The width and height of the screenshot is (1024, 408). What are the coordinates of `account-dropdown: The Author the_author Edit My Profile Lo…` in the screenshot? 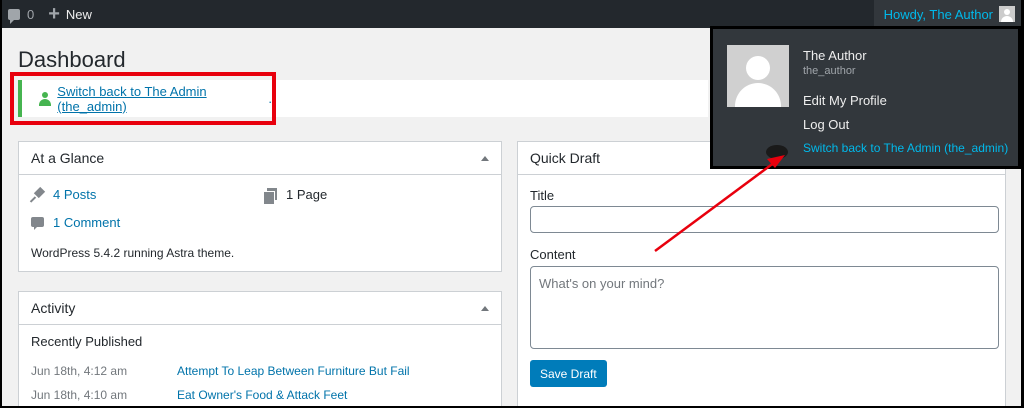 It's located at (865, 97).